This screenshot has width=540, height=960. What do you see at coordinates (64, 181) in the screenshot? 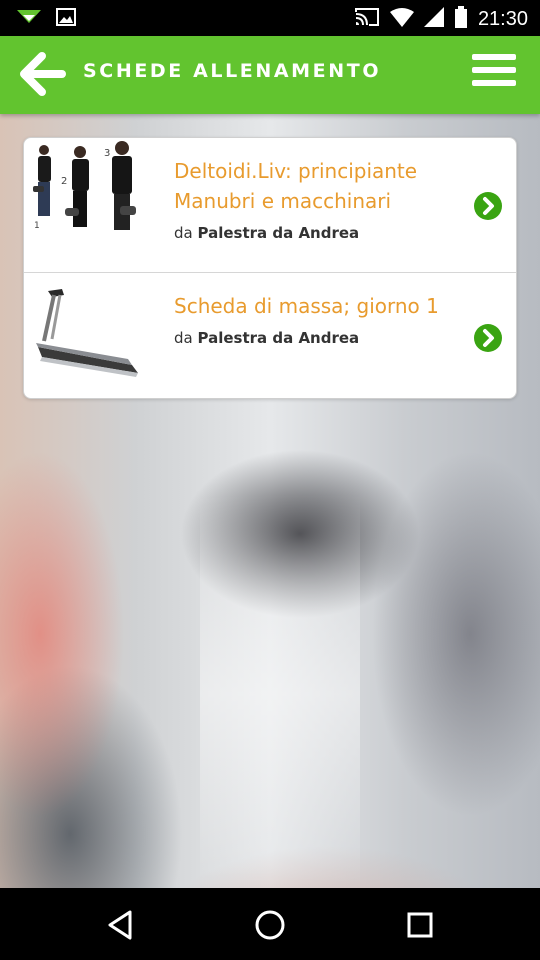
I see `svg-text: 2` at bounding box center [64, 181].